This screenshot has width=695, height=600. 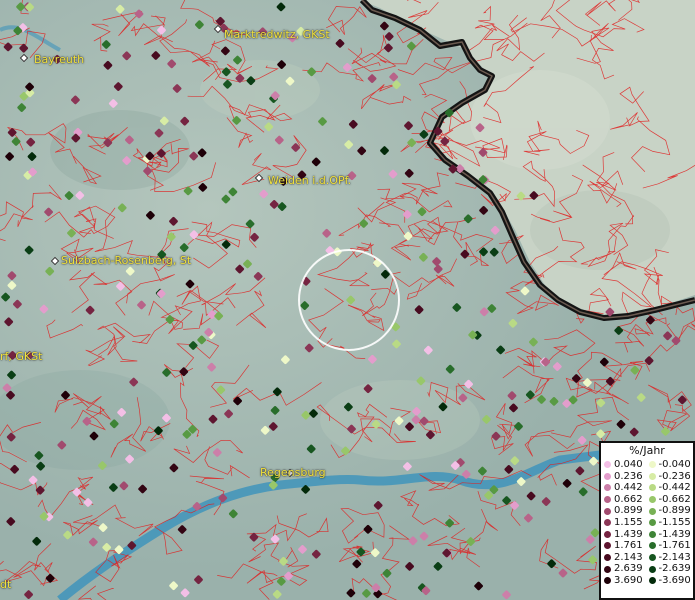 I want to click on legend-row: 0.662 -0.662, so click(x=648, y=500).